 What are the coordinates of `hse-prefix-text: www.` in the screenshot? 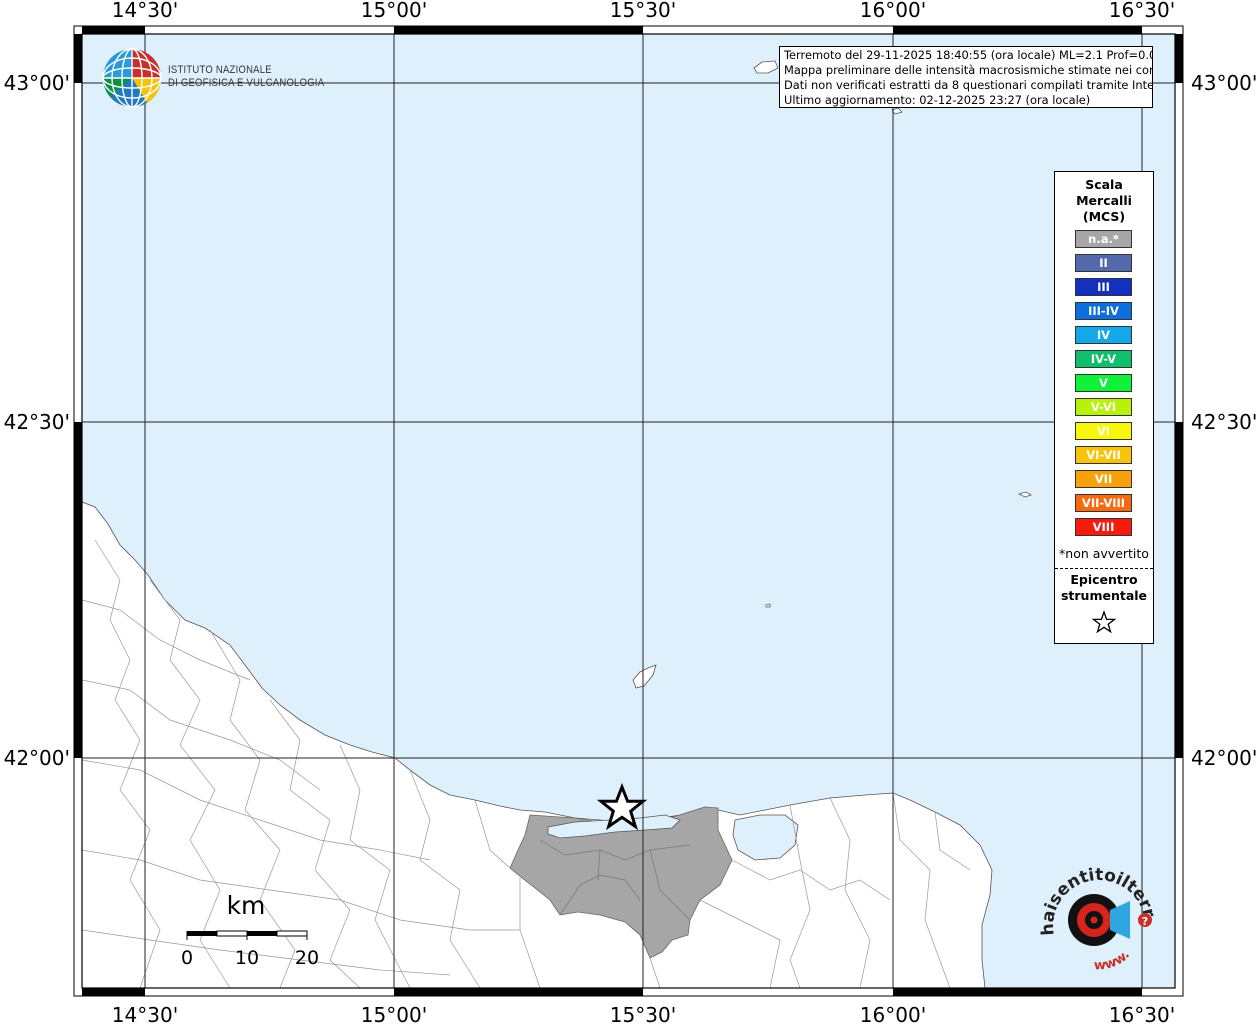 It's located at (1113, 960).